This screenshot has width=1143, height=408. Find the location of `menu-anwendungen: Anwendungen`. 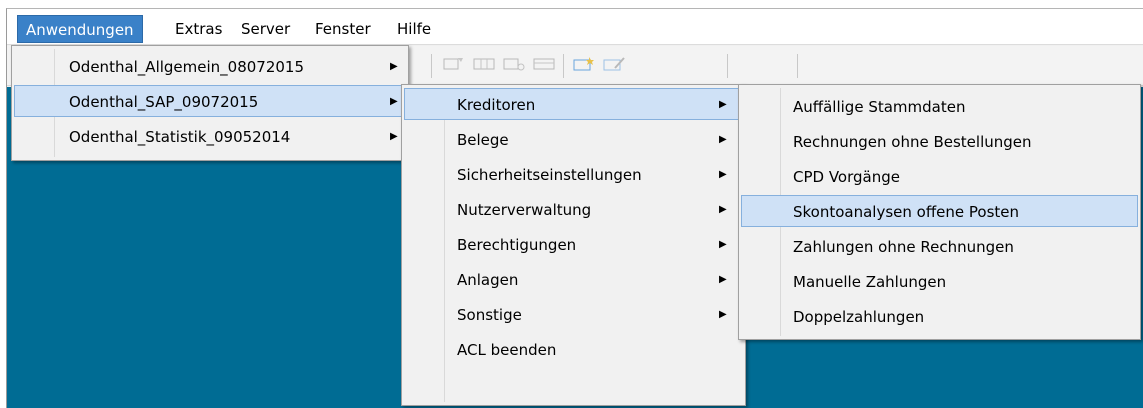

menu-anwendungen: Anwendungen is located at coordinates (80, 29).